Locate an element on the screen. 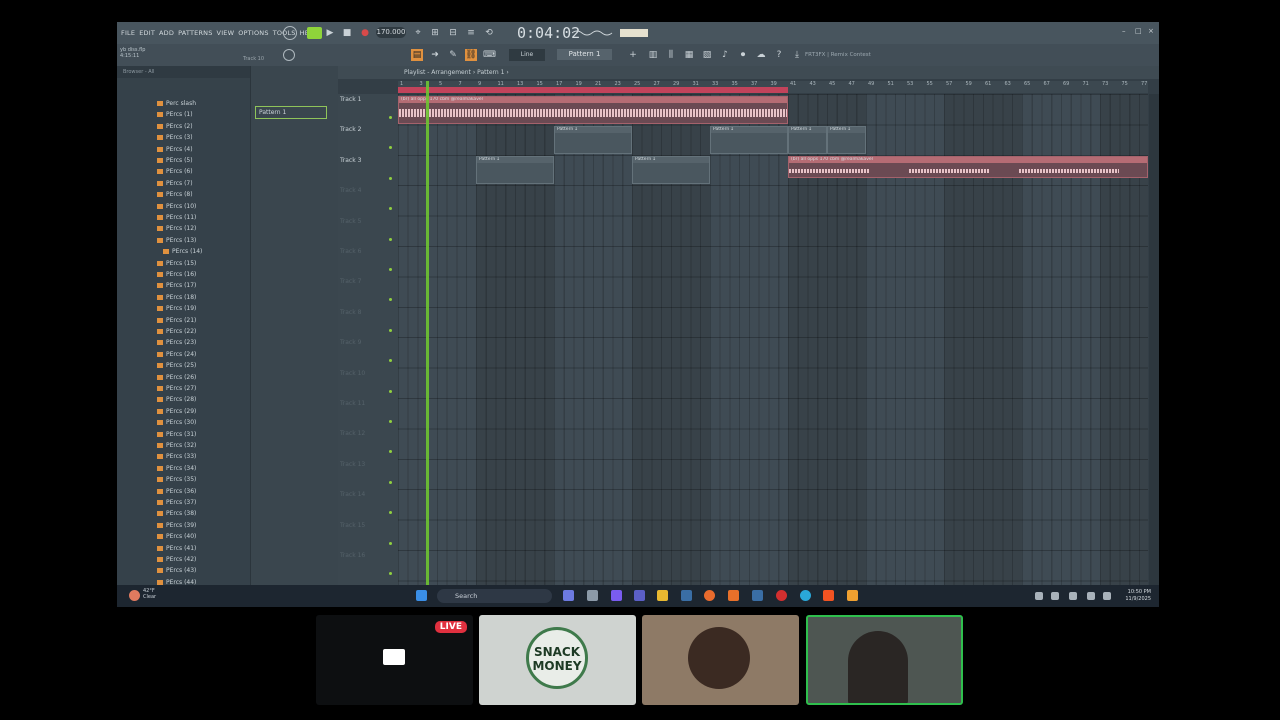 The height and width of the screenshot is (720, 1280). track-header: Track 7 is located at coordinates (350, 281).